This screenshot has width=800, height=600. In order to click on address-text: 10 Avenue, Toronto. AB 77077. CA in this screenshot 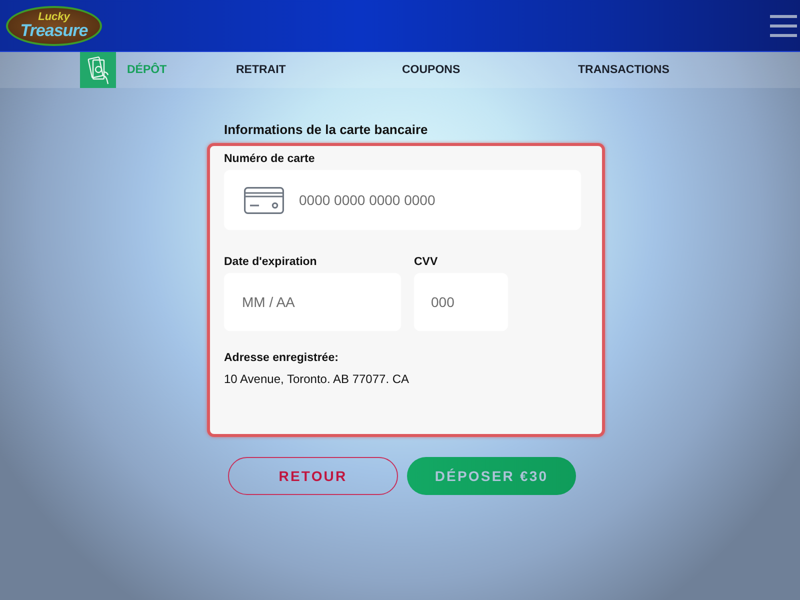, I will do `click(317, 379)`.